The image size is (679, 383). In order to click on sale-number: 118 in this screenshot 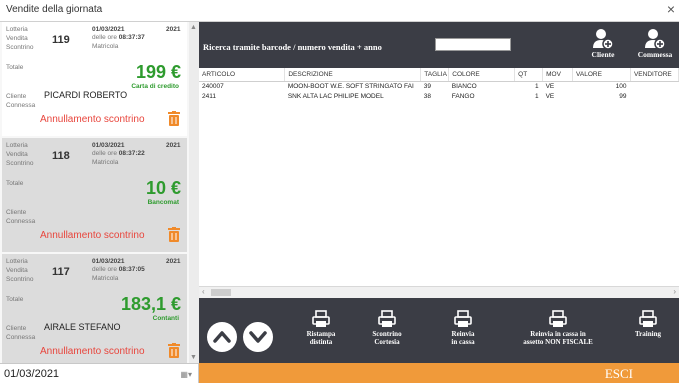, I will do `click(61, 156)`.